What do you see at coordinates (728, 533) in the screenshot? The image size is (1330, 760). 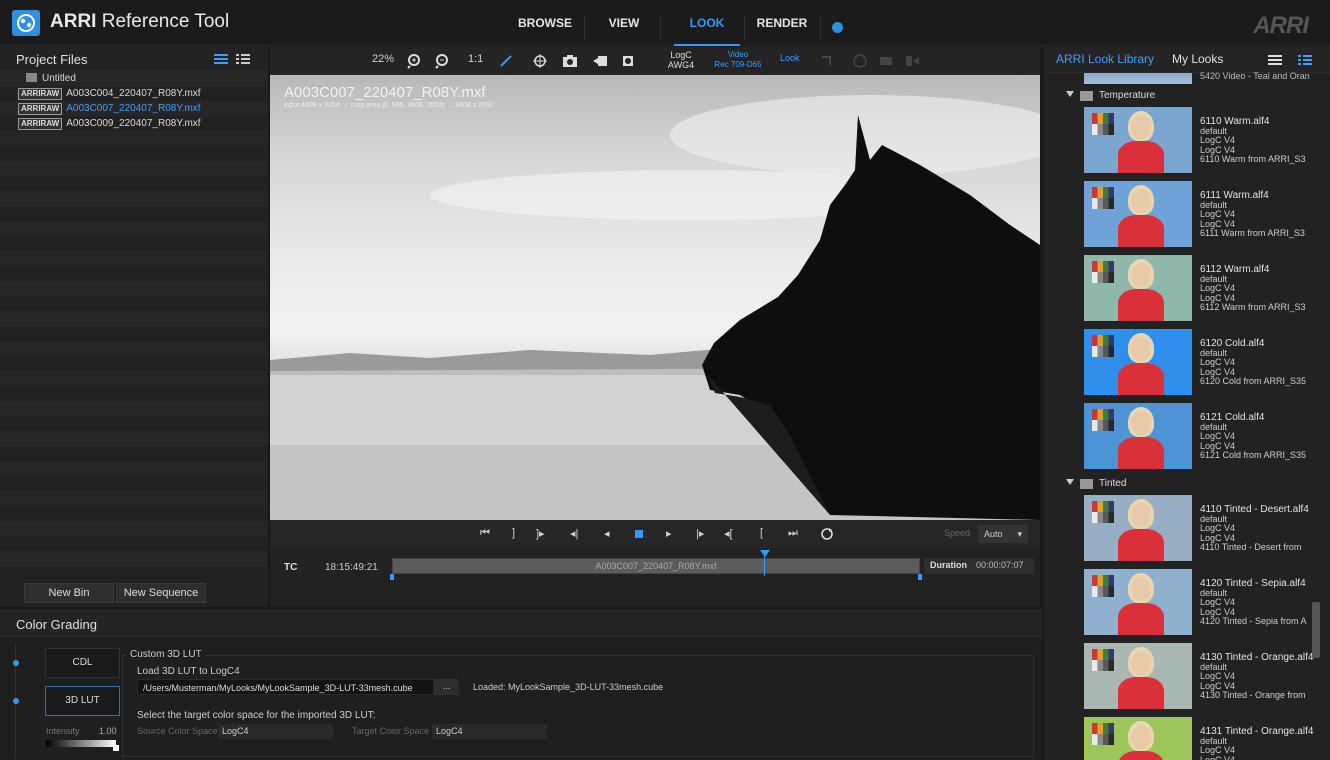 I see `go-to-in-button: ◂[` at bounding box center [728, 533].